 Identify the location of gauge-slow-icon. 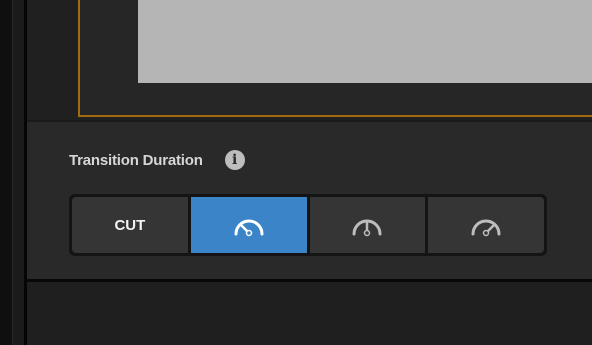
(249, 225).